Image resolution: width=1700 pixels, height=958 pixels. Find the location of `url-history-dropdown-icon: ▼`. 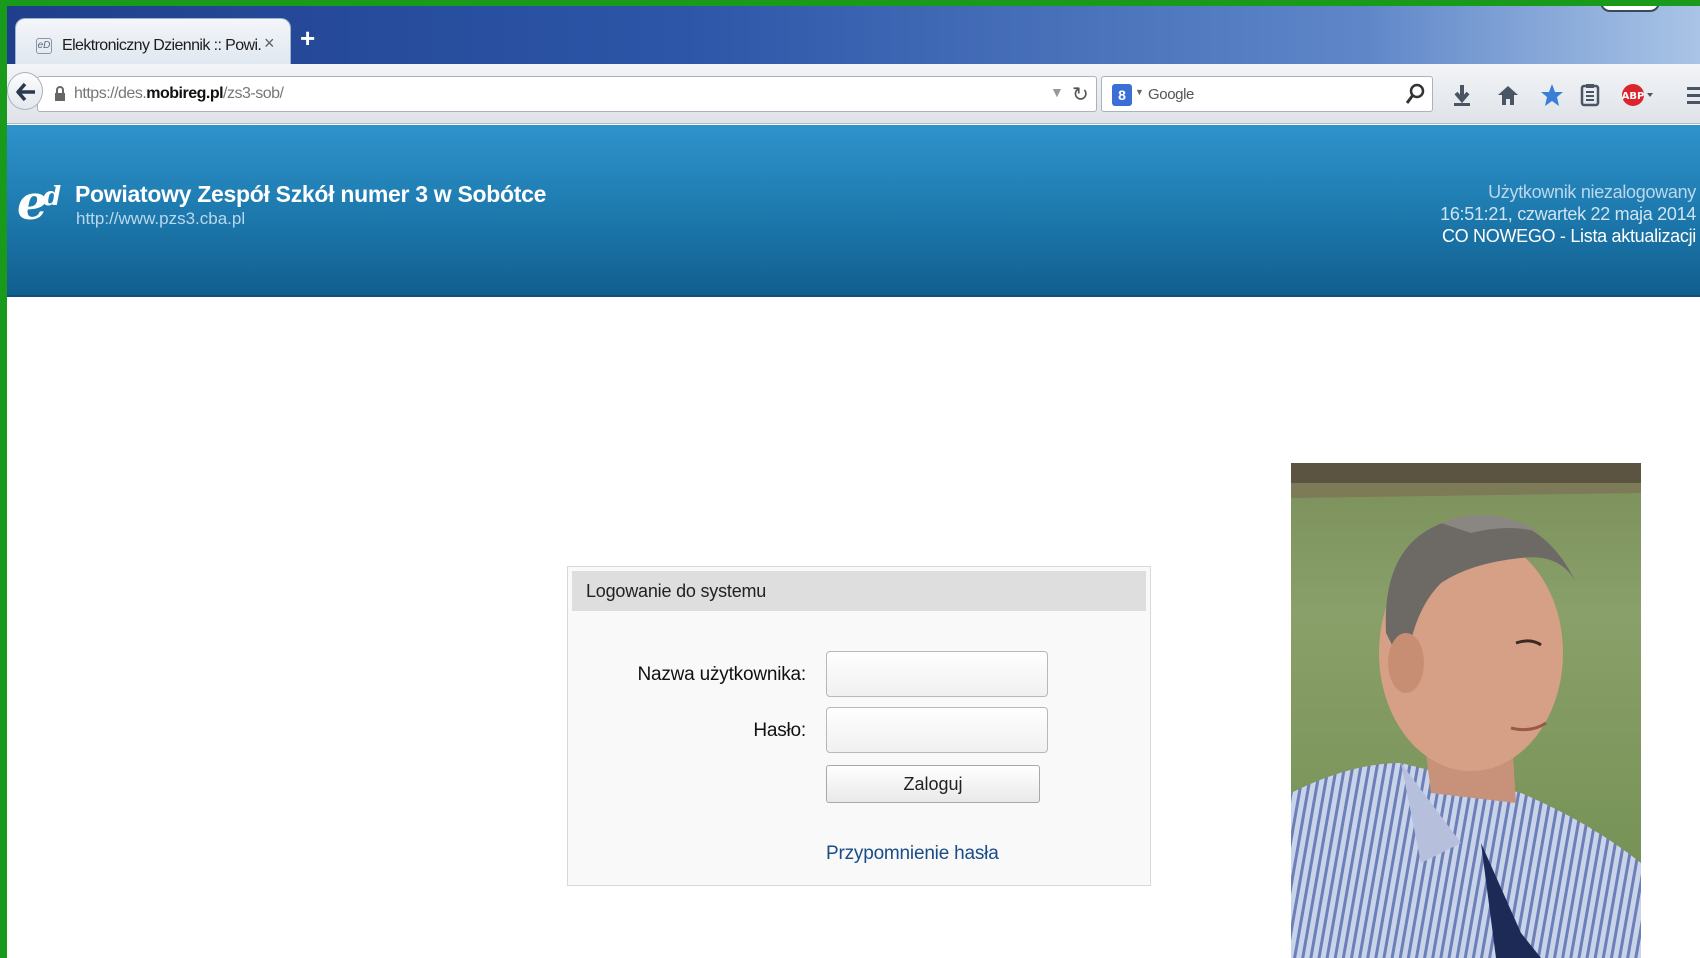

url-history-dropdown-icon: ▼ is located at coordinates (1057, 92).